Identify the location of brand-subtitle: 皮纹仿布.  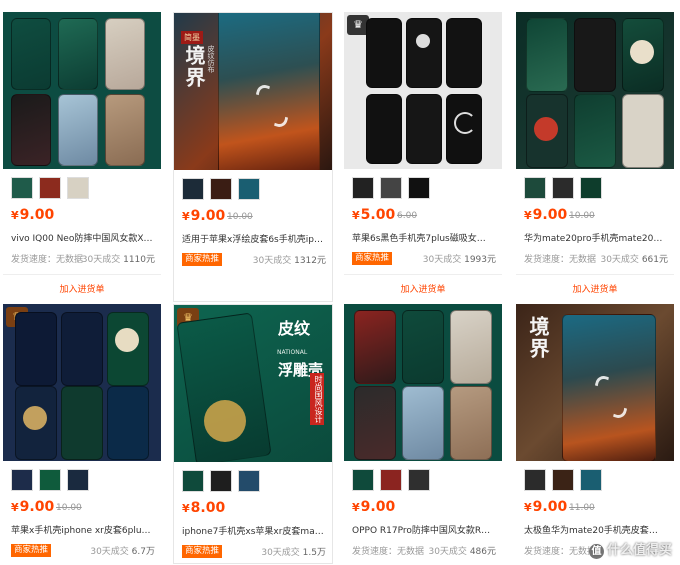
(211, 59).